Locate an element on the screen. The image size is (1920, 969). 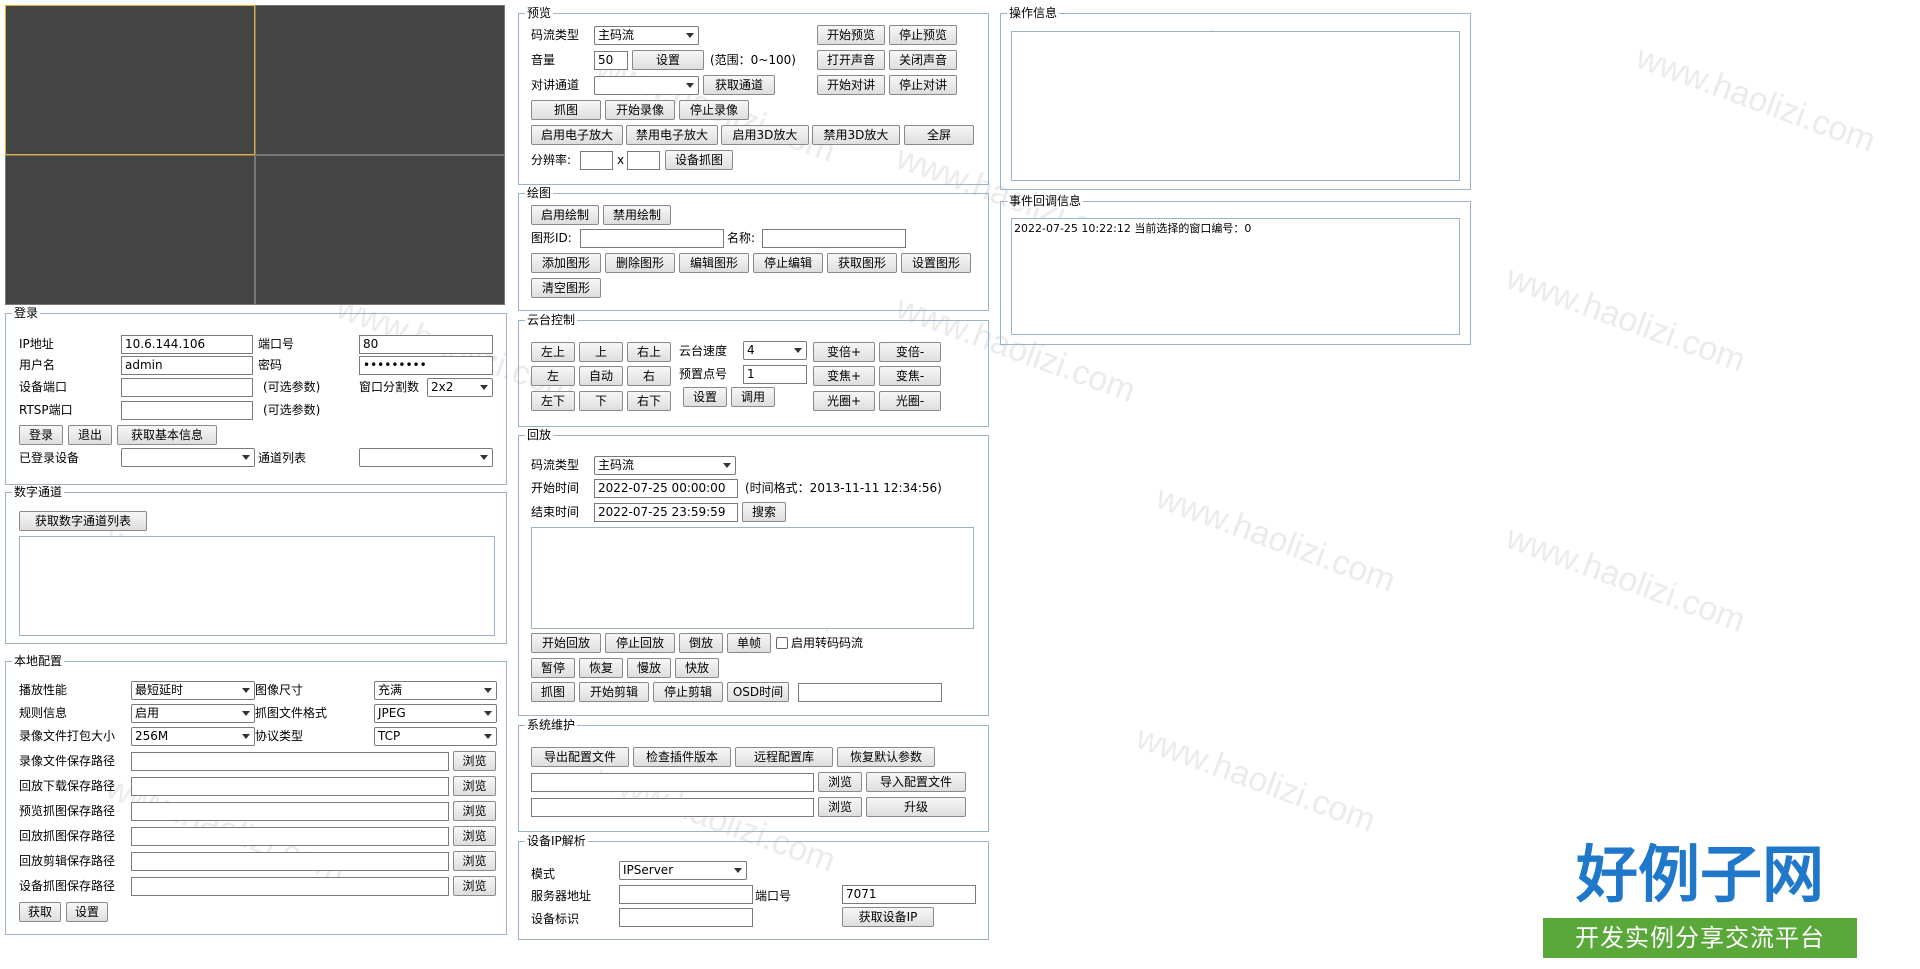
resume-button: 恢复 is located at coordinates (601, 668).